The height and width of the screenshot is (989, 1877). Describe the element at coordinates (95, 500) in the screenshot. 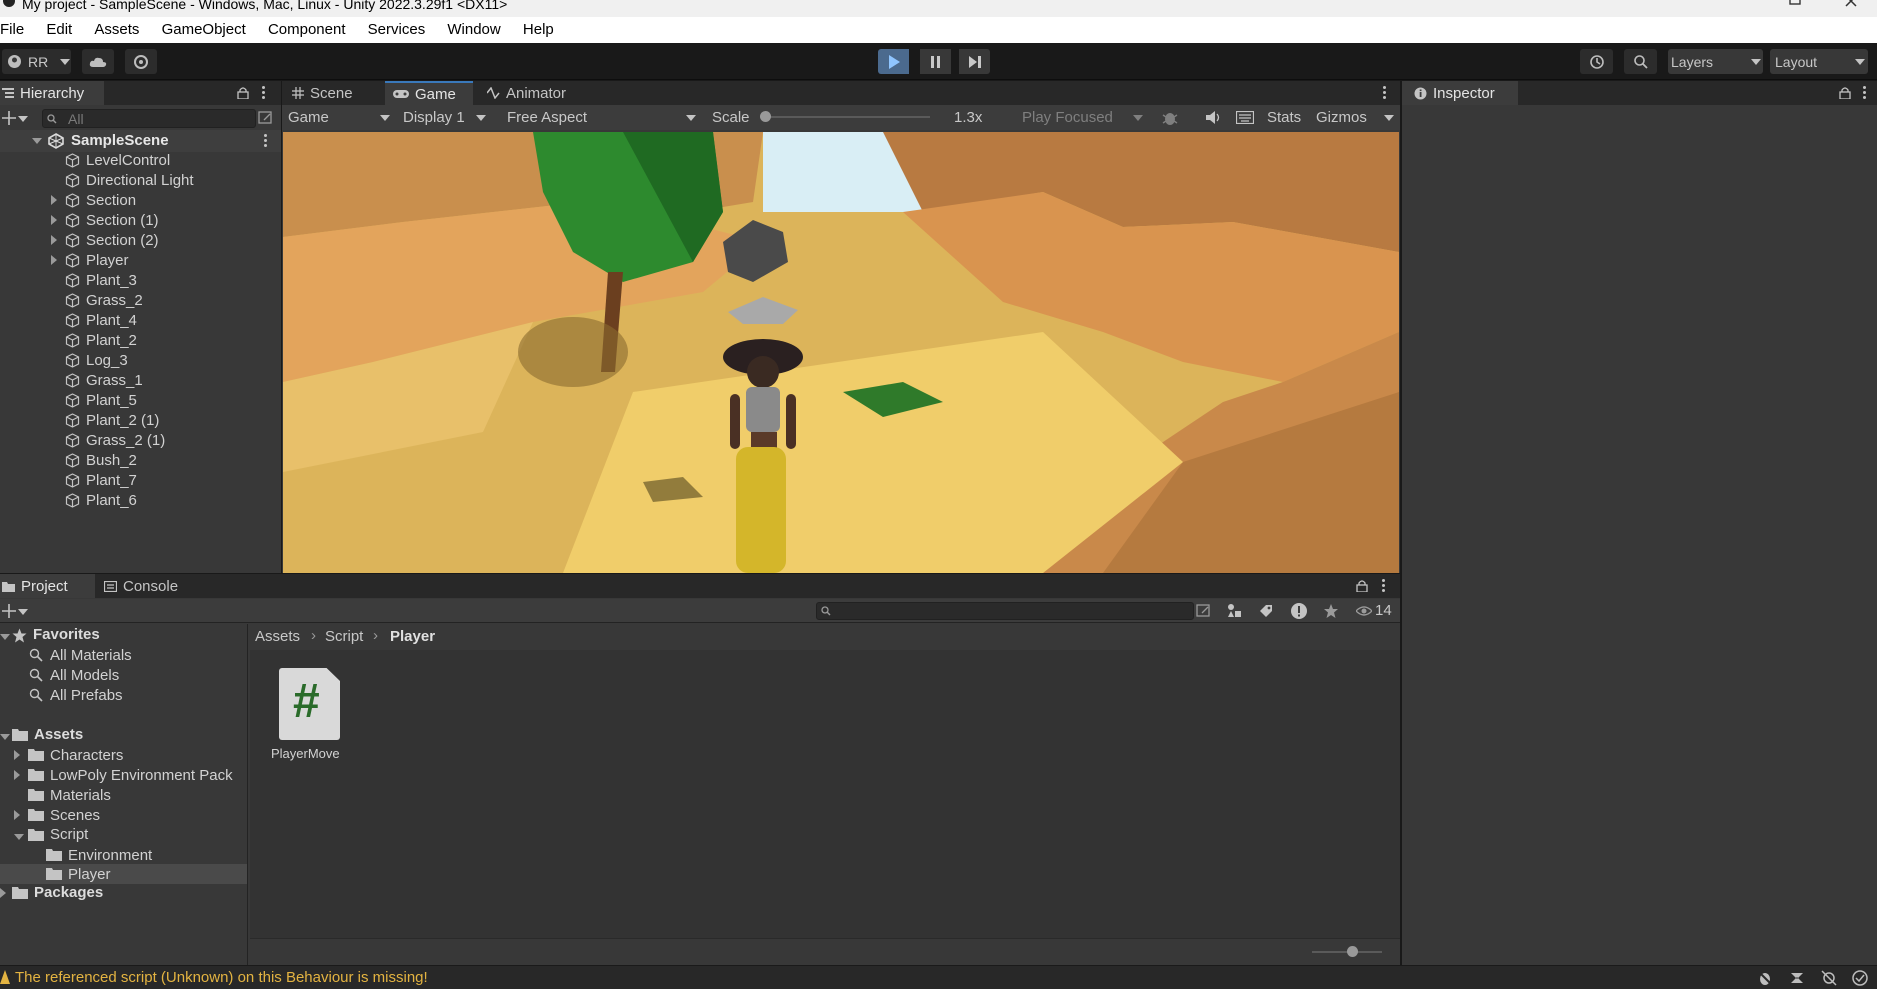

I see `hierarchy-item: Plant_6` at that location.